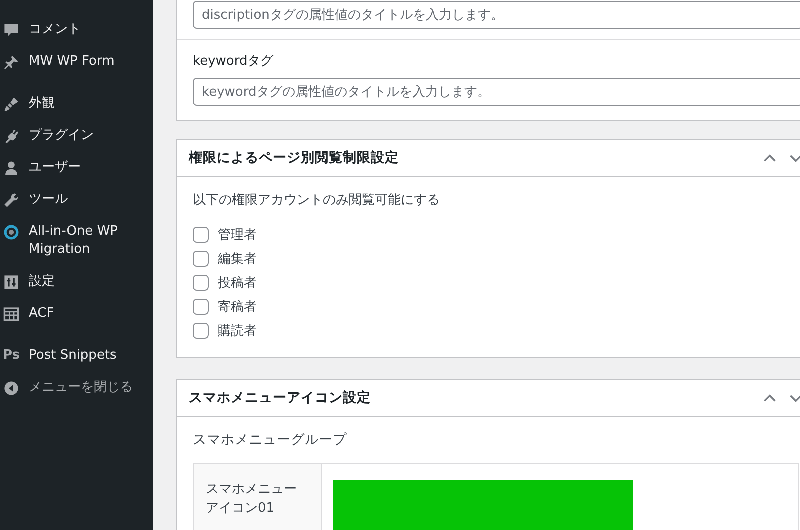  I want to click on ps-icon: Ps, so click(11, 356).